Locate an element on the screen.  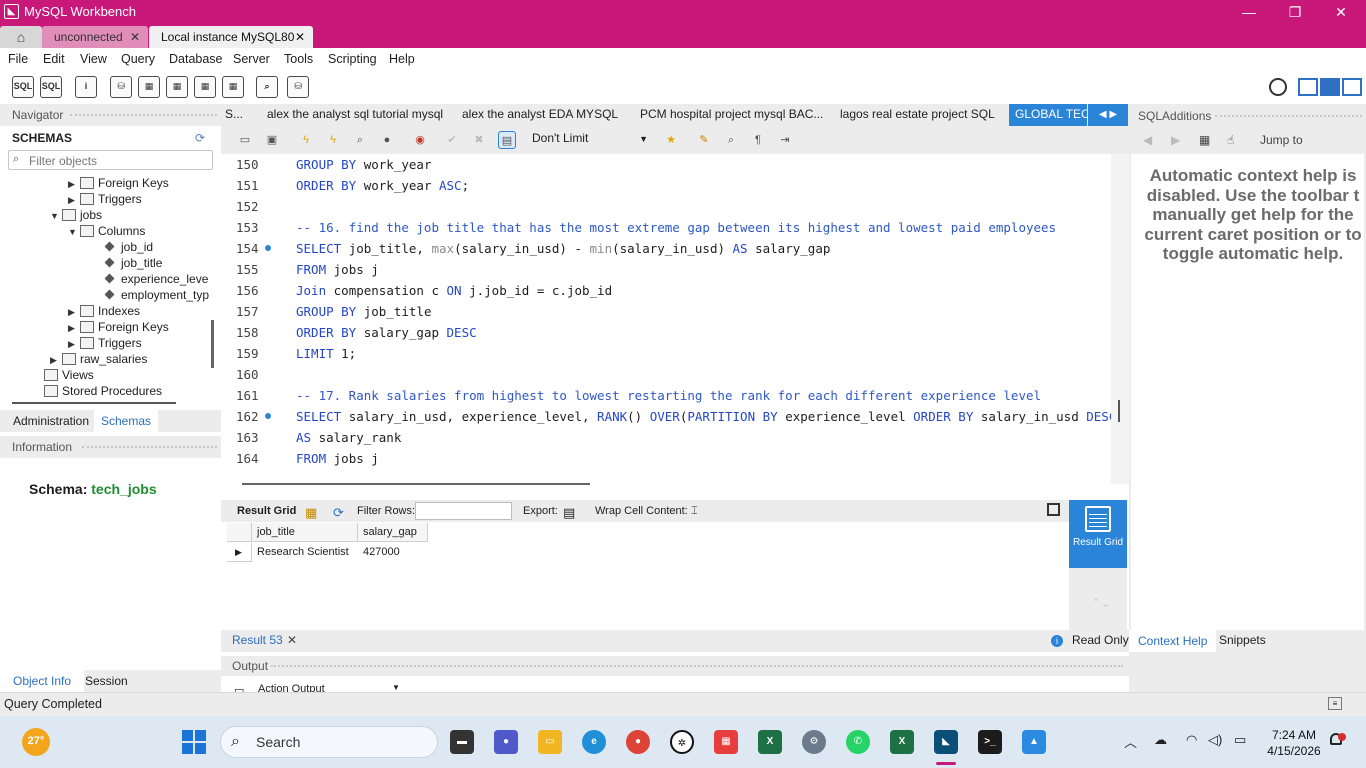
filter-objects-box: ⌕ is located at coordinates (110, 160).